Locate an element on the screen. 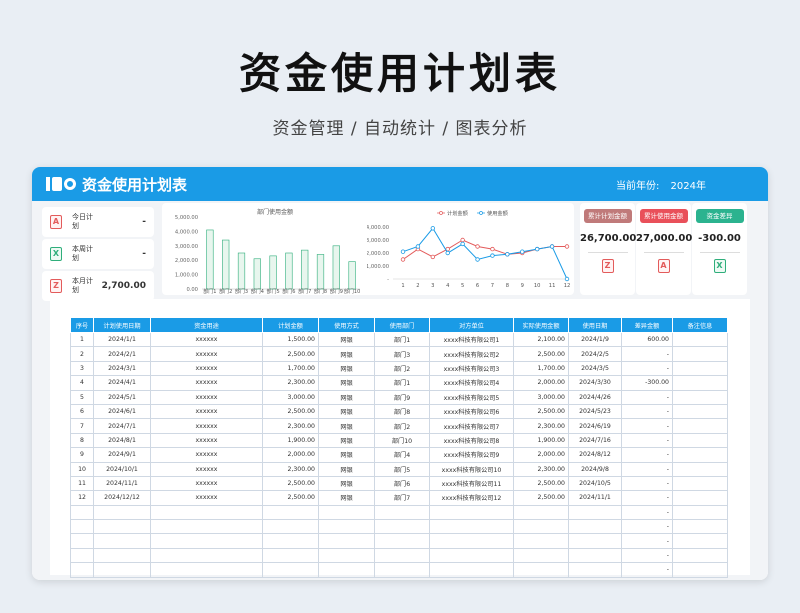 The image size is (800, 613). table-cell: 2024/3/1 is located at coordinates (122, 368).